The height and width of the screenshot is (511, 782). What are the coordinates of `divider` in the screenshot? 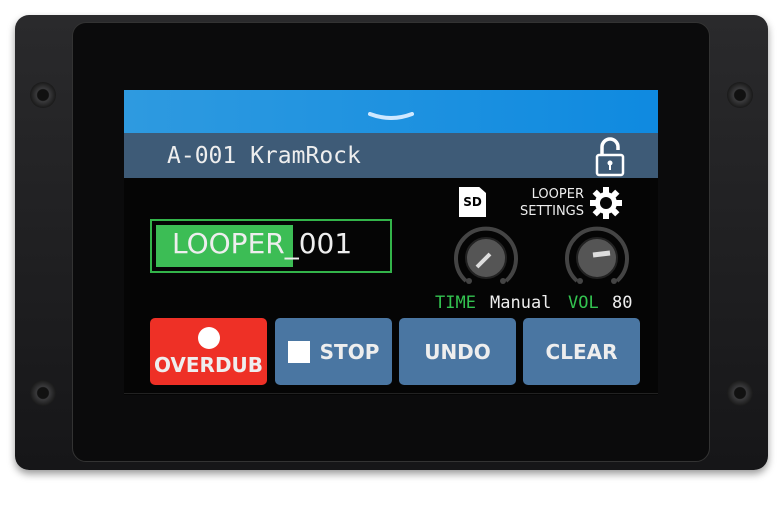 It's located at (391, 393).